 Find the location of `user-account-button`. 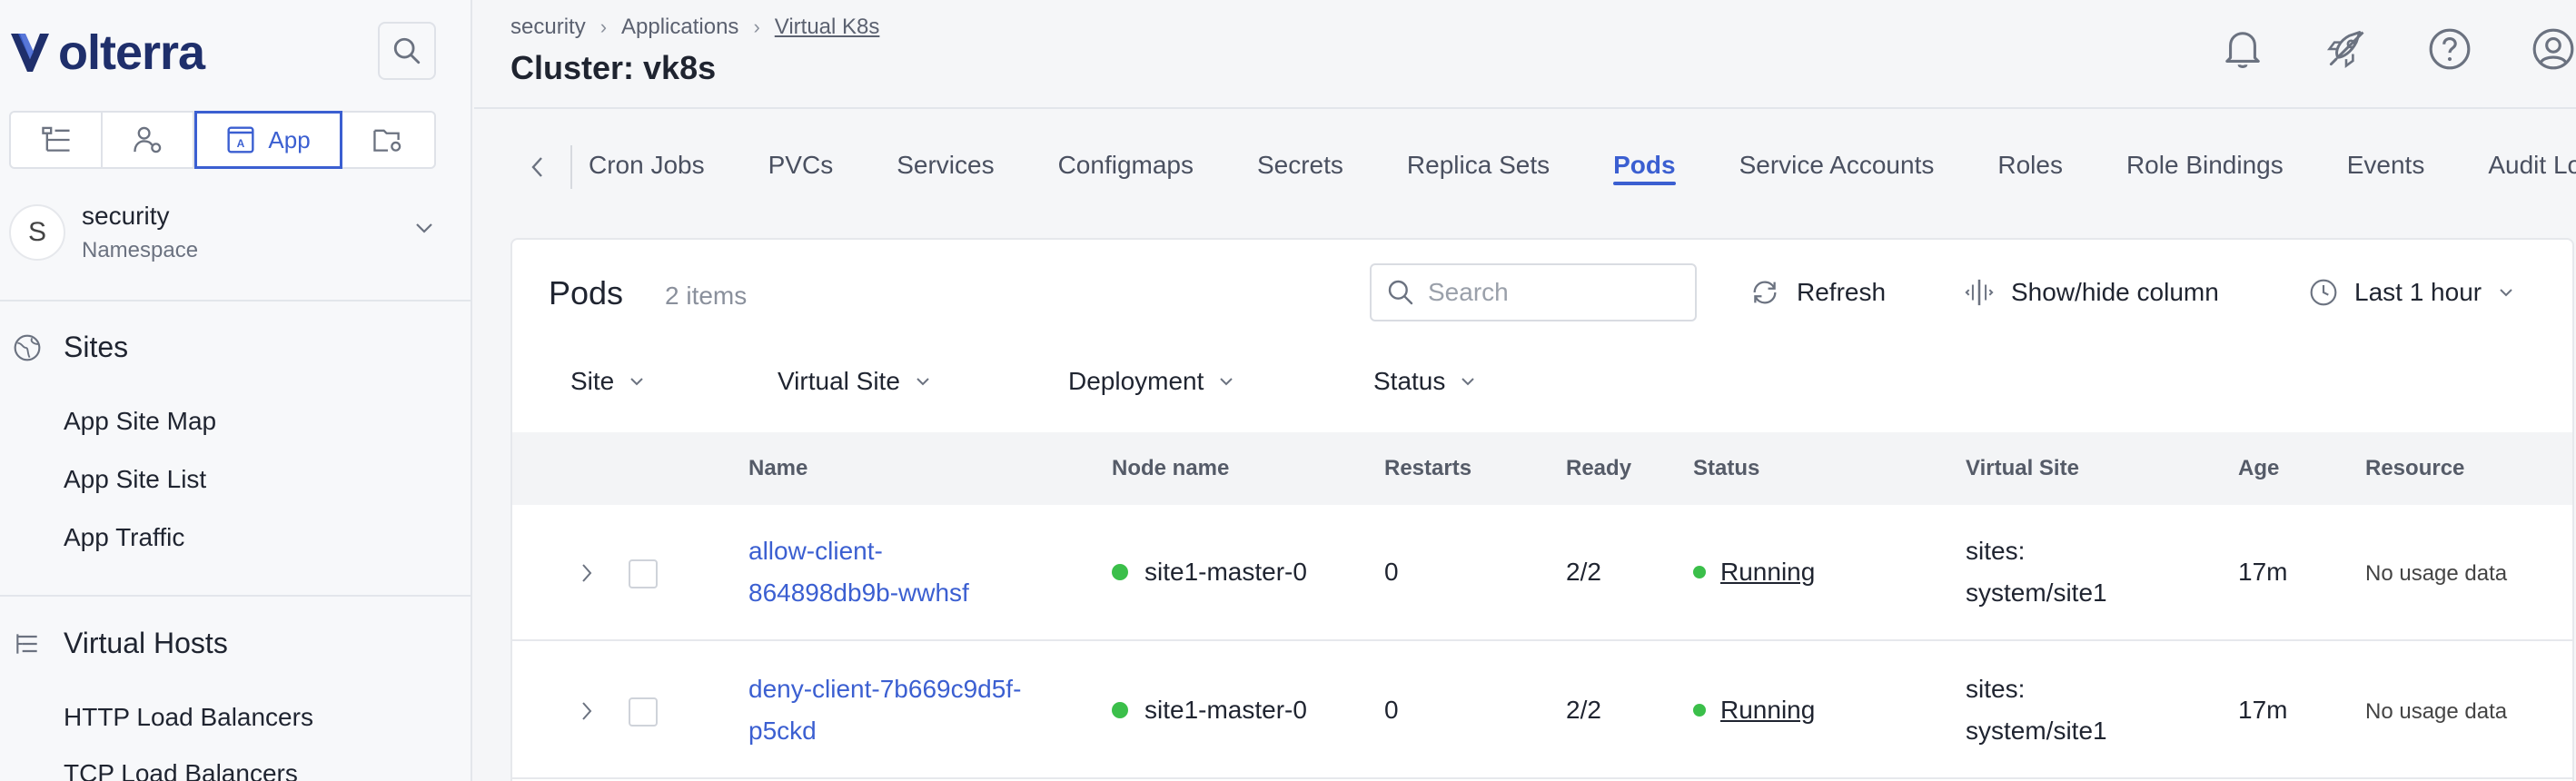

user-account-button is located at coordinates (2553, 49).